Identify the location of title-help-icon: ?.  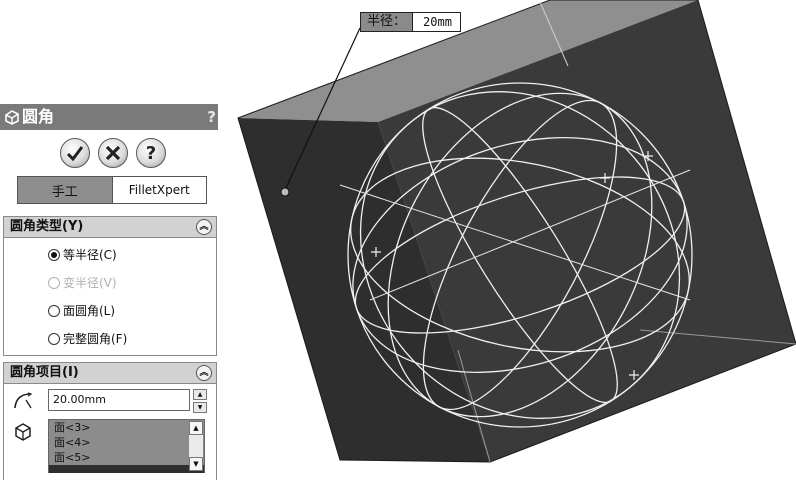
(211, 117).